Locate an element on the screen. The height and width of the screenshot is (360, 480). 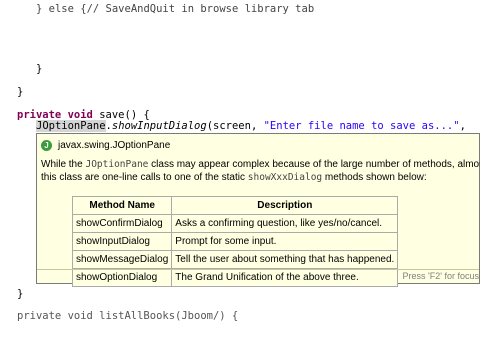
string-literal: "Enter file name to save as..." is located at coordinates (361, 126).